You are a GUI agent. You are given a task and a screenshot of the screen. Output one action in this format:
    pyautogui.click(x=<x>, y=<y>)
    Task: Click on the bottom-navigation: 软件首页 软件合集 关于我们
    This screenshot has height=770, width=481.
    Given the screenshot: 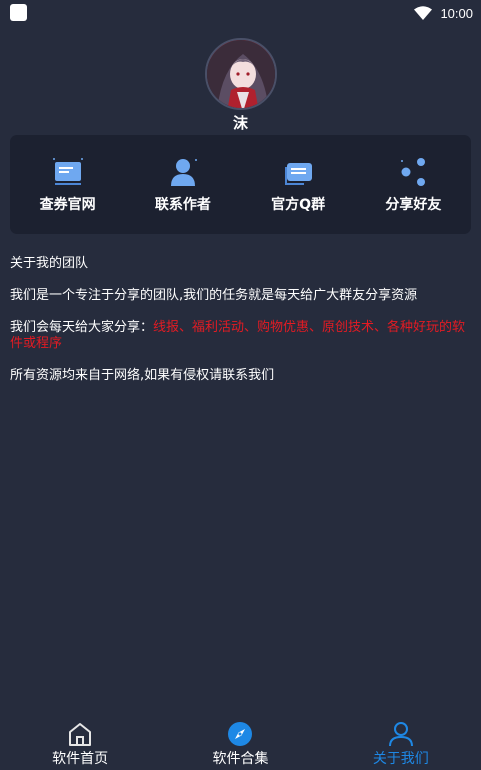 What is the action you would take?
    pyautogui.click(x=240, y=745)
    